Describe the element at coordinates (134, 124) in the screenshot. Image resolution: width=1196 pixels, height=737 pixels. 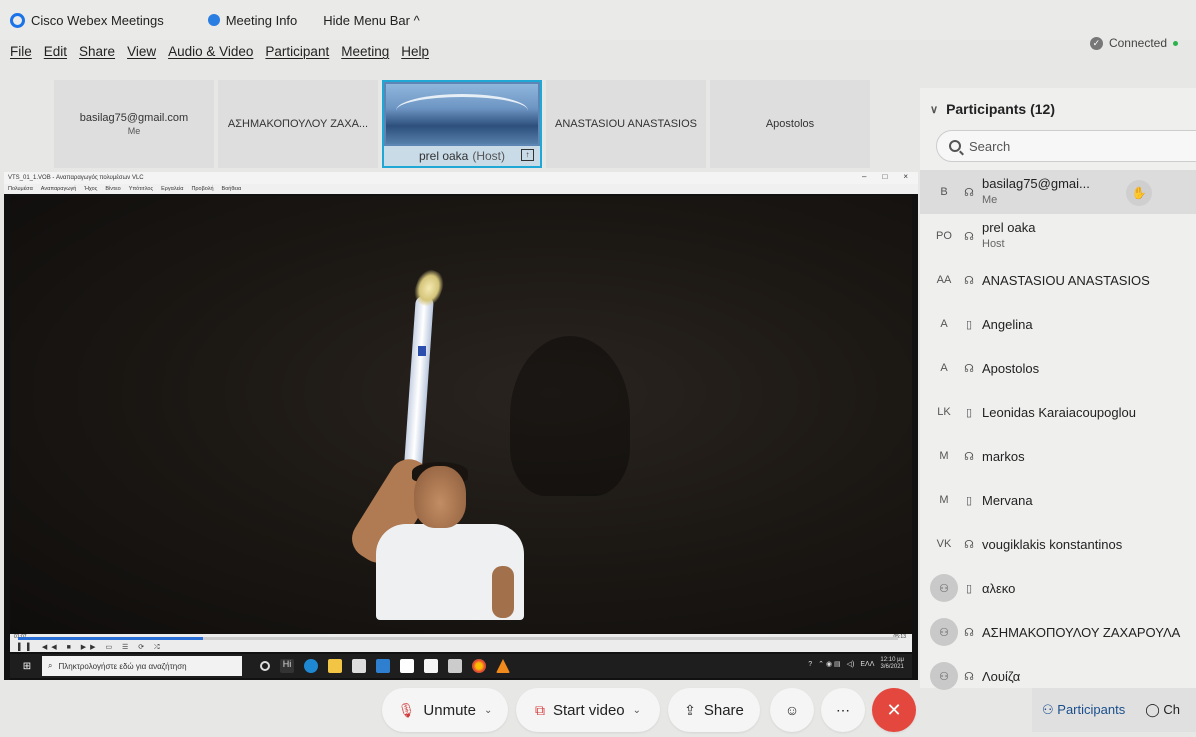
I see `thumbnail-self: basilag75@gmail.com Me` at that location.